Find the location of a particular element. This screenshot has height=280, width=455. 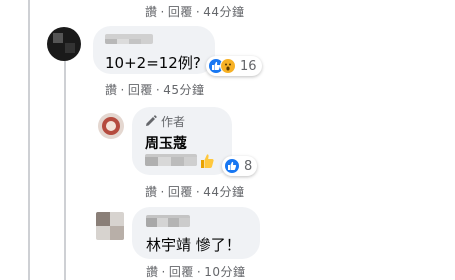

comment-text-pixelated is located at coordinates (171, 160).